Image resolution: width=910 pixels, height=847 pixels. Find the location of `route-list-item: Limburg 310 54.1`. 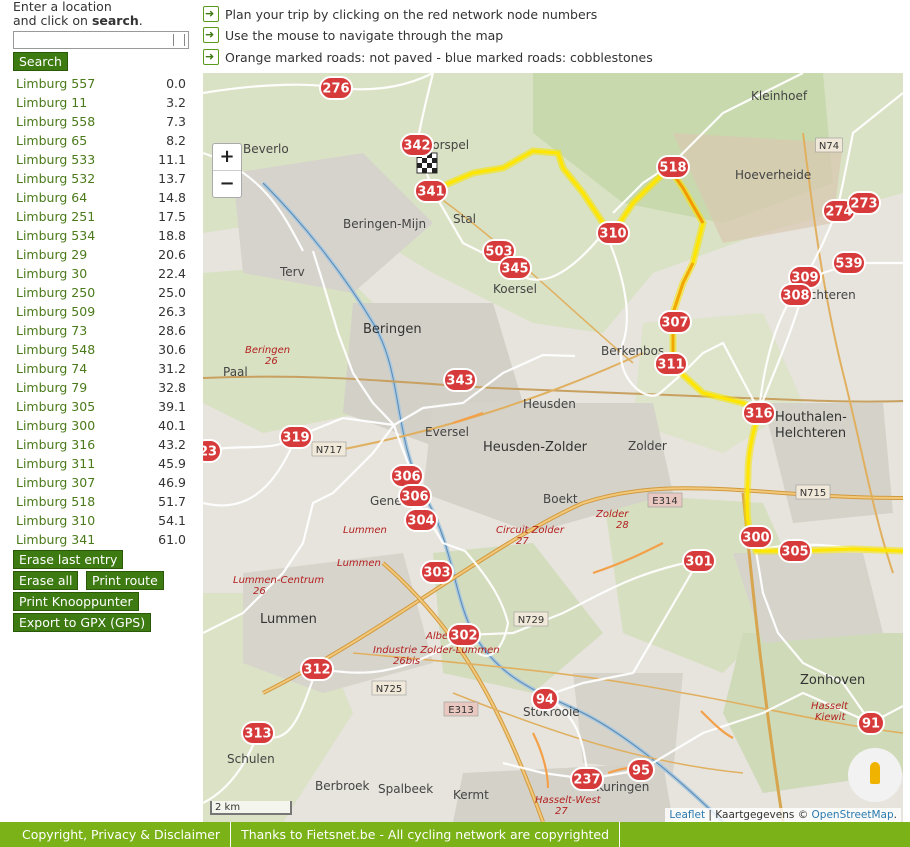

route-list-item: Limburg 310 54.1 is located at coordinates (101, 520).